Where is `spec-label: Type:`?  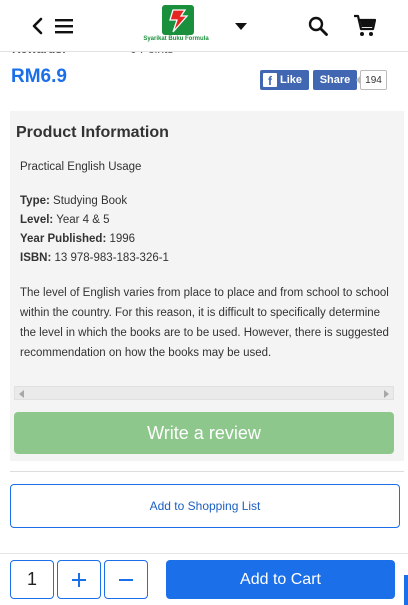 spec-label: Type: is located at coordinates (35, 201).